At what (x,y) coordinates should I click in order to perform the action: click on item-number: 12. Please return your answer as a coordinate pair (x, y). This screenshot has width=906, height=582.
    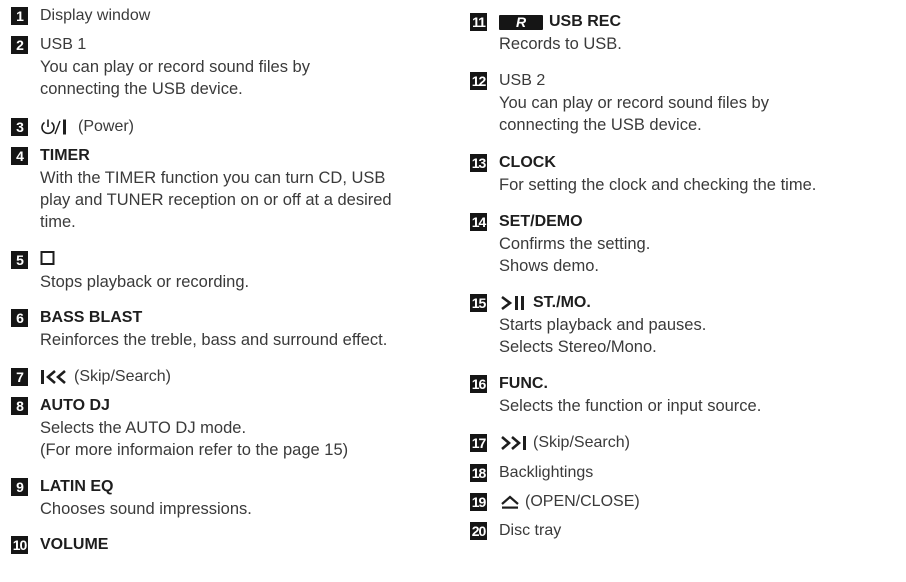
    Looking at the image, I should click on (478, 81).